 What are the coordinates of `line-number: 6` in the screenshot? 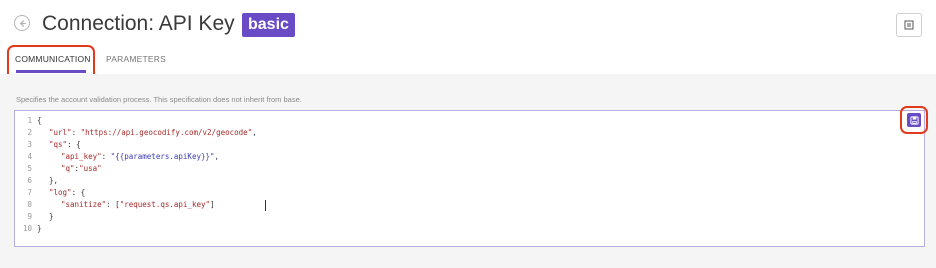 It's located at (29, 180).